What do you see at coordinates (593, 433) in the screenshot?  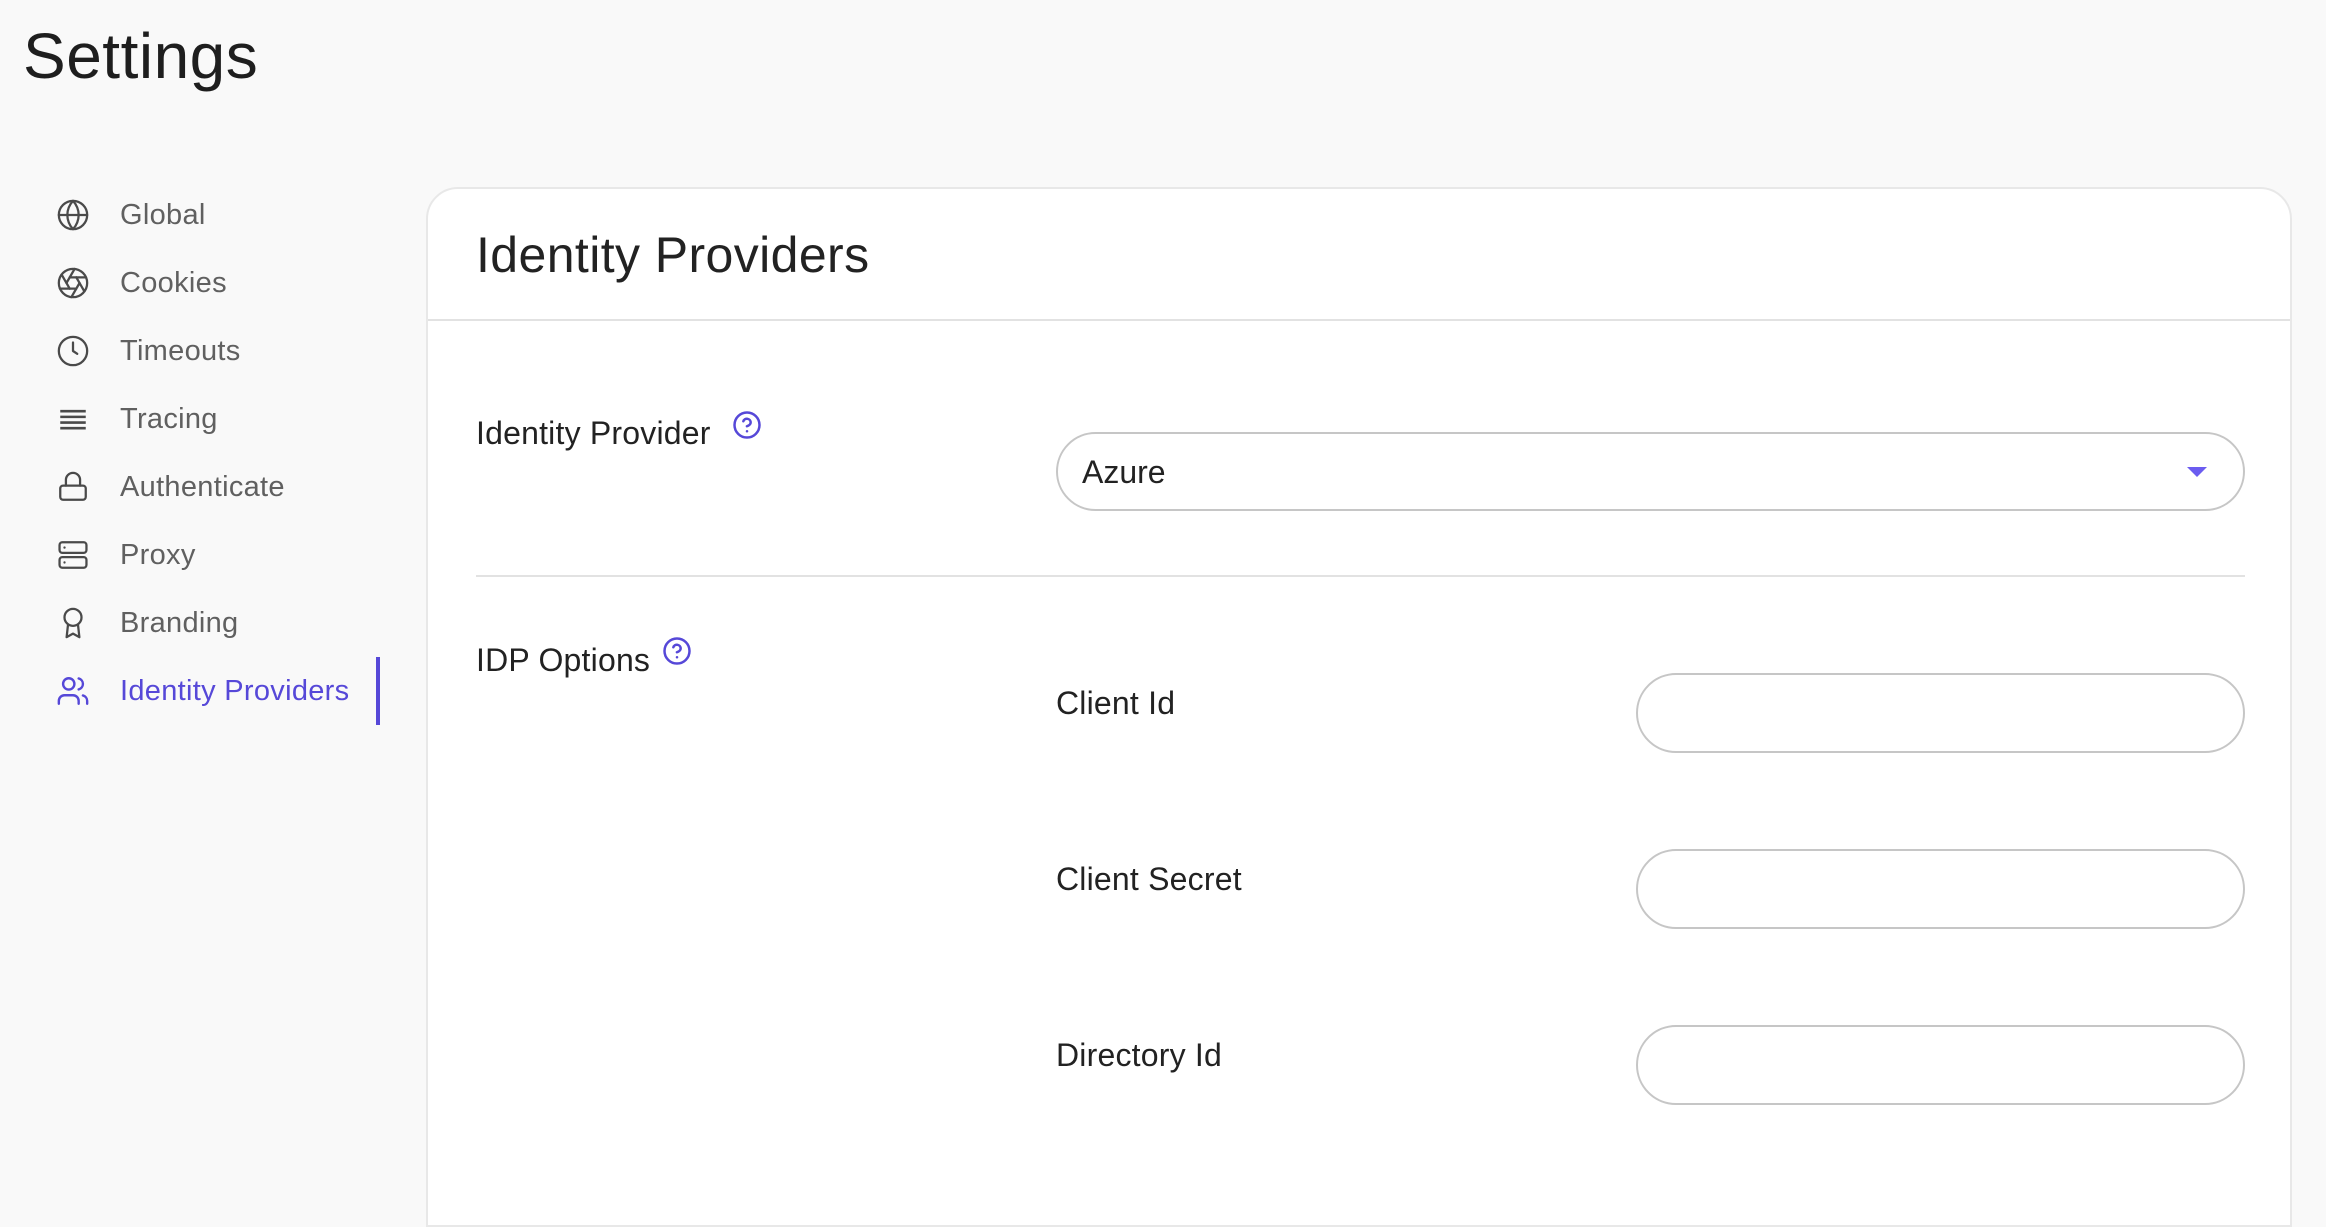 I see `identity-provider-label: Identity Provider` at bounding box center [593, 433].